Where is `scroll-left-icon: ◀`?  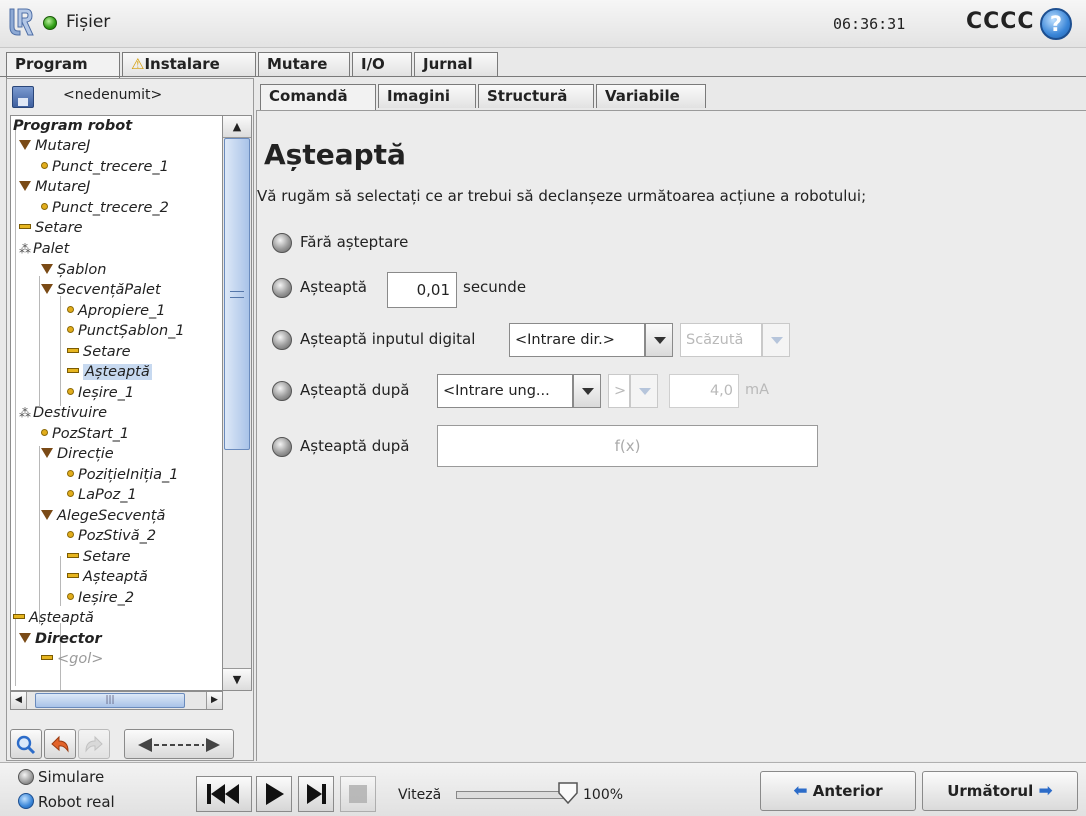 scroll-left-icon: ◀ is located at coordinates (19, 700).